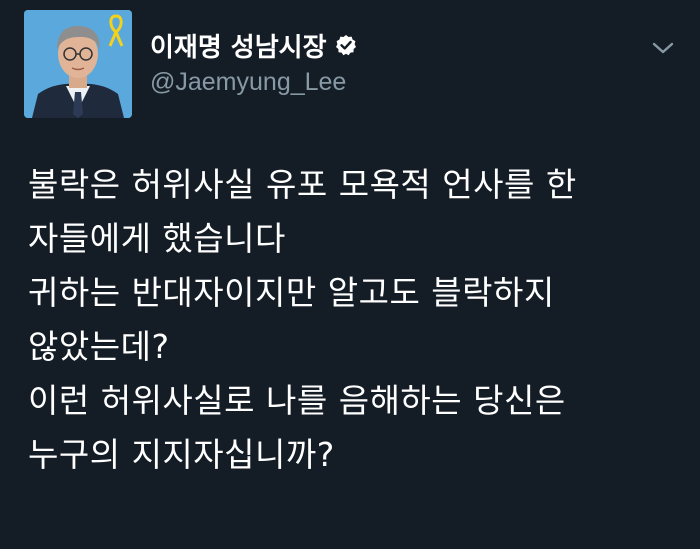 This screenshot has width=700, height=549. Describe the element at coordinates (291, 292) in the screenshot. I see `tweet-text-line: 귀하는 반대자이지만 알고도 블락하지` at that location.